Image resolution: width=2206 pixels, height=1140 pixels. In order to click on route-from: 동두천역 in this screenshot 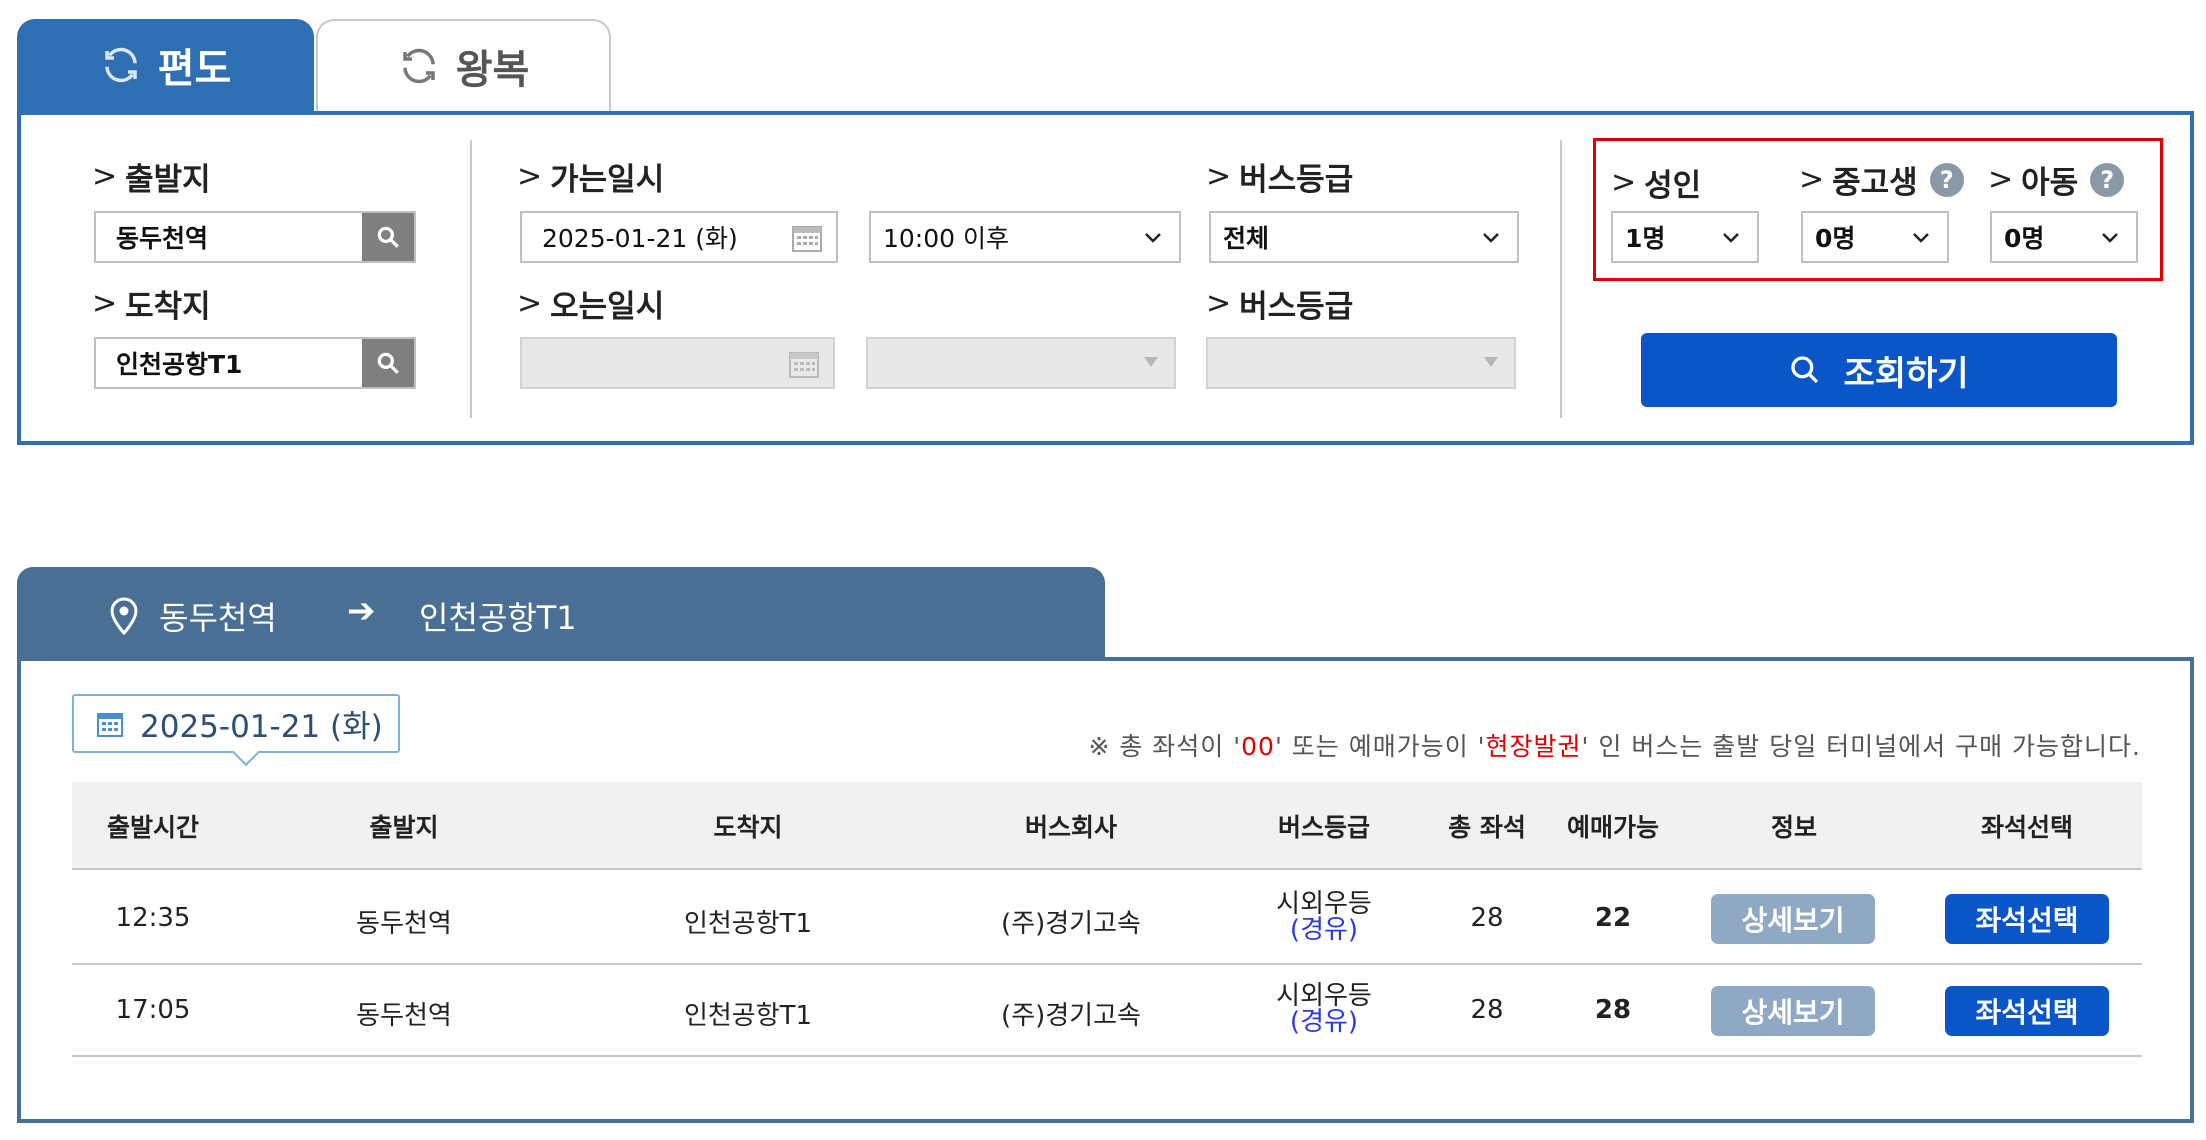, I will do `click(218, 618)`.